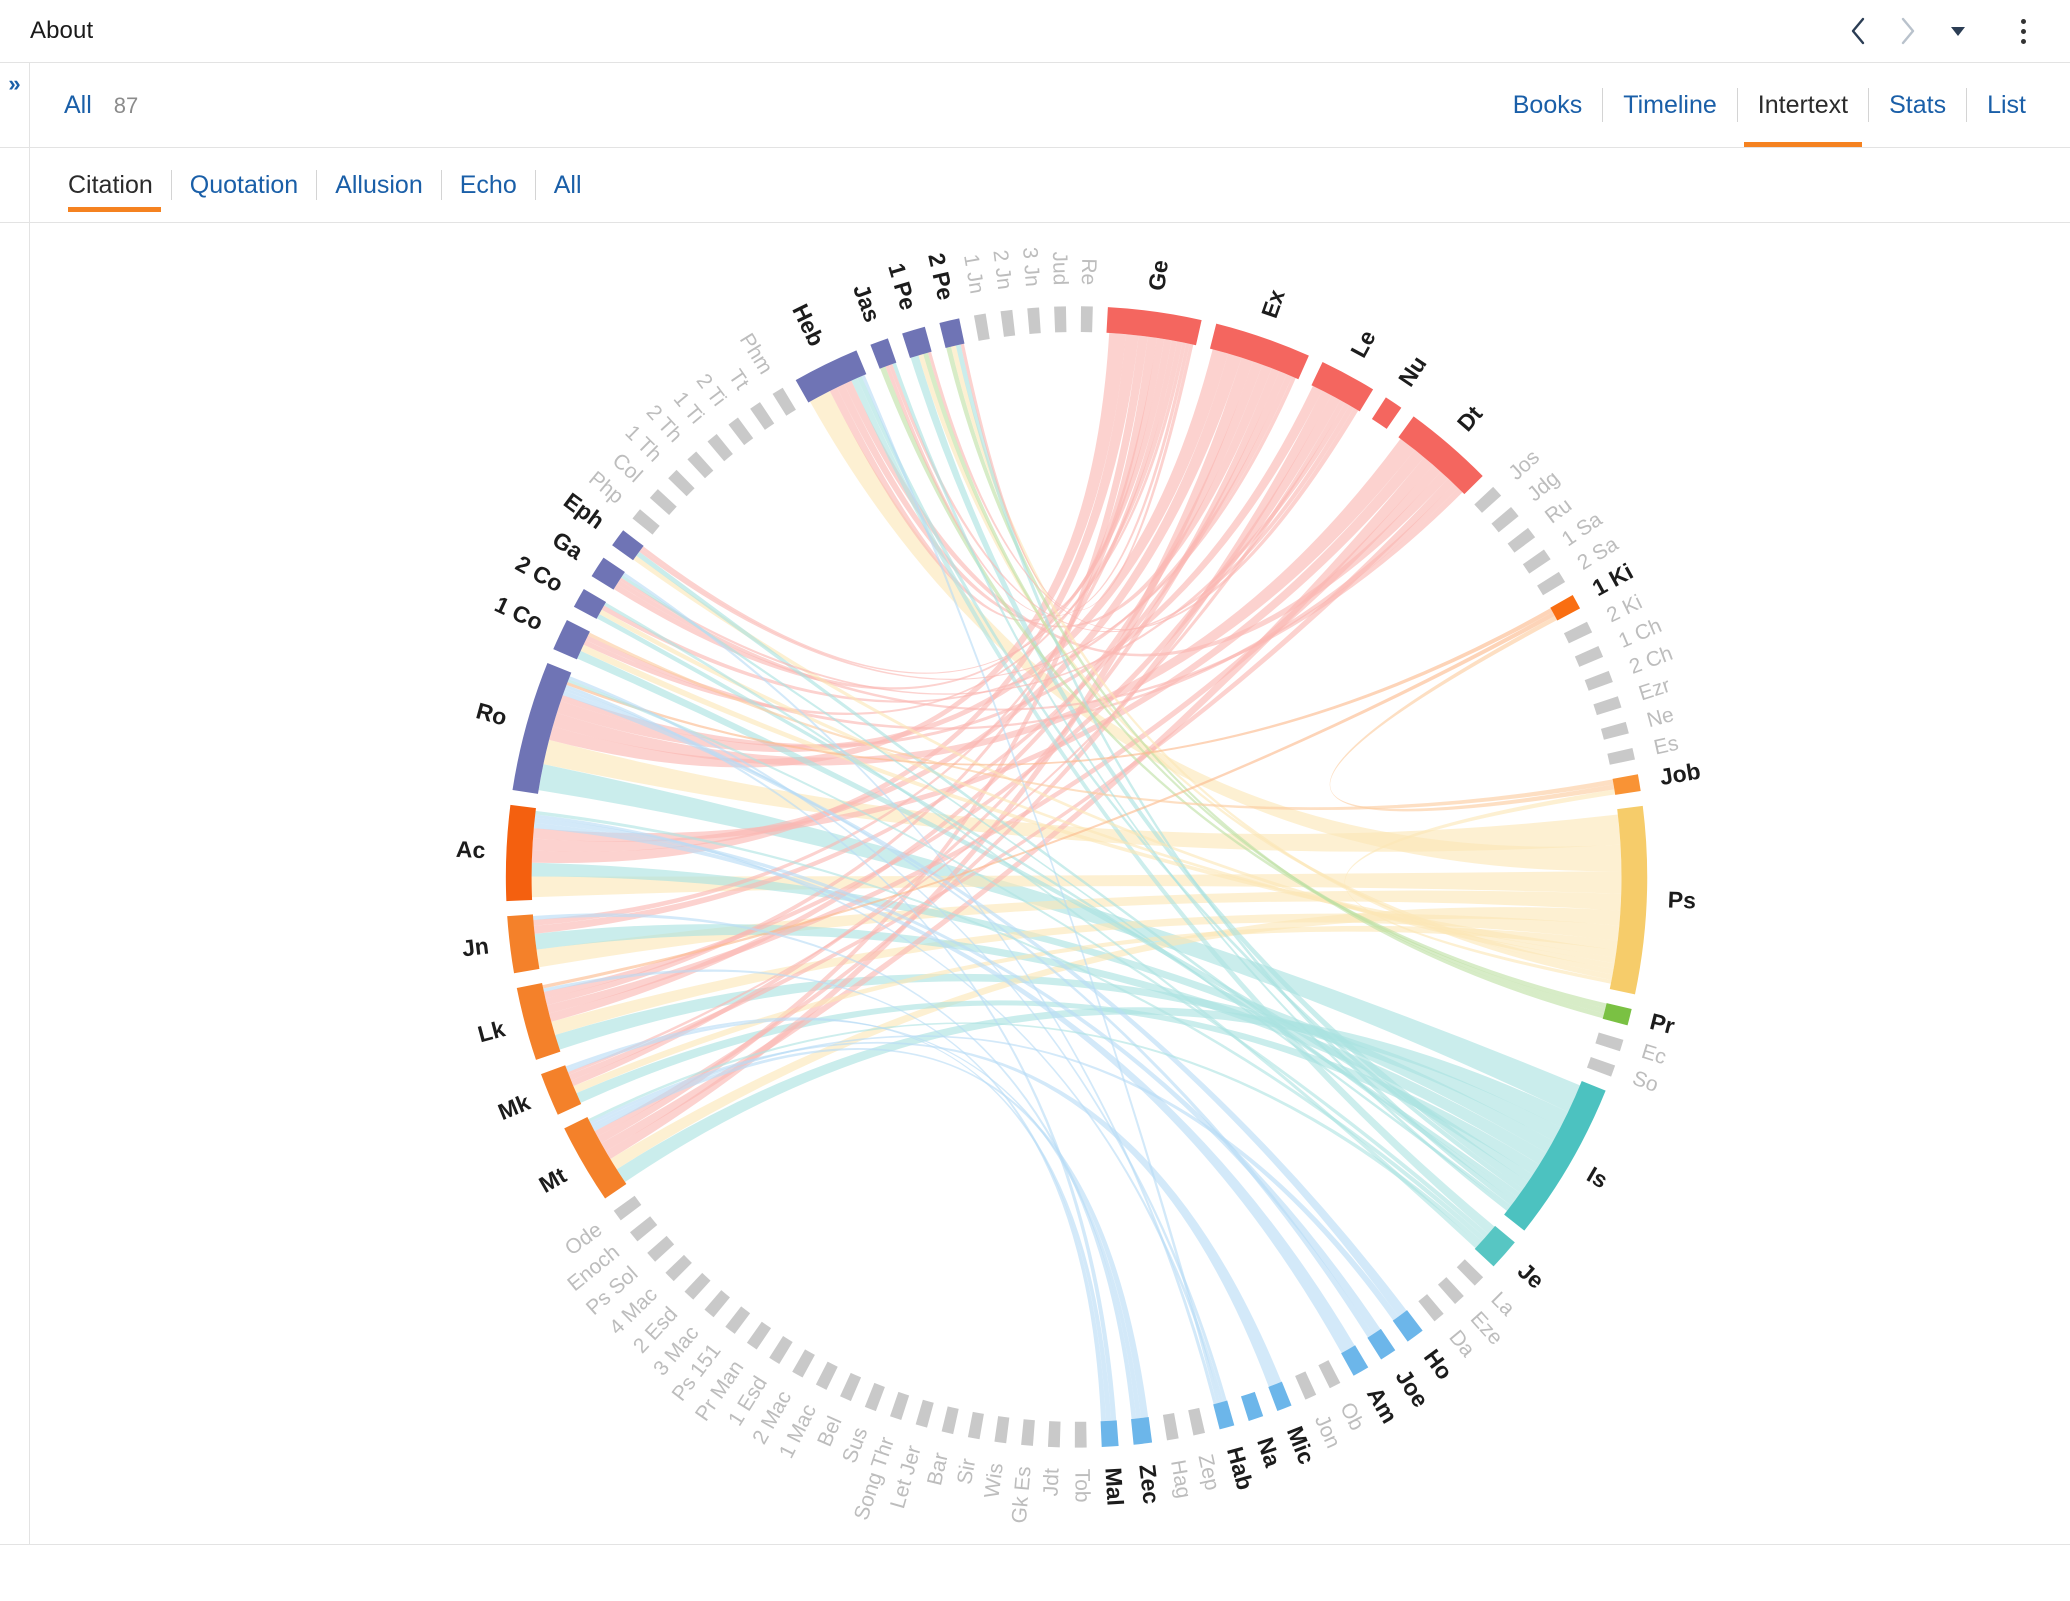 This screenshot has height=1601, width=2070. What do you see at coordinates (1803, 105) in the screenshot?
I see `tab-intertext: Intertext` at bounding box center [1803, 105].